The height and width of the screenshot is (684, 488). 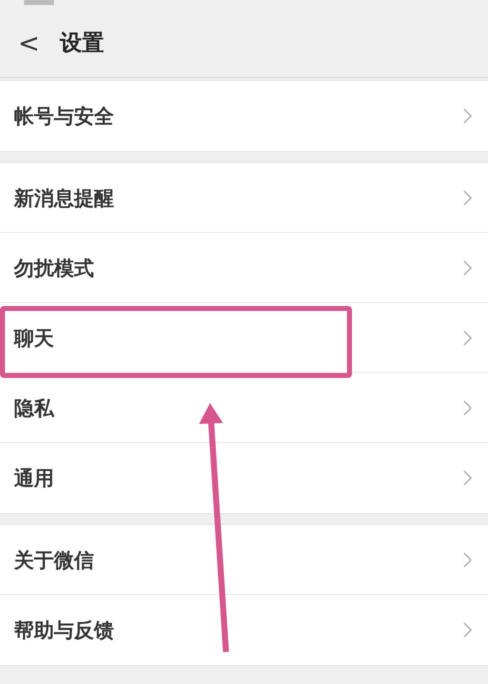 I want to click on back-button: <, so click(x=29, y=43).